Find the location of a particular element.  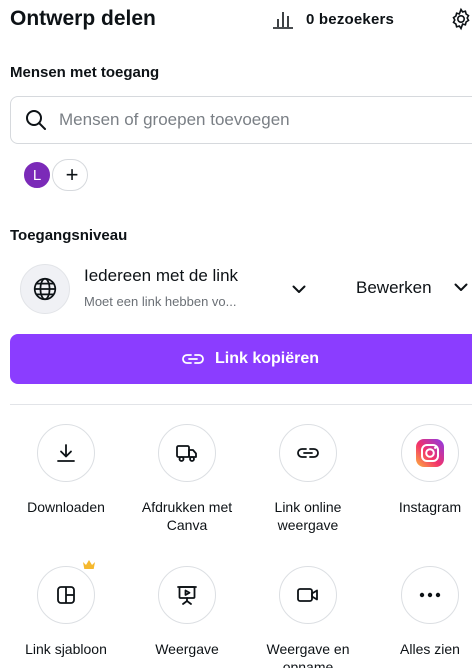

people-search-input is located at coordinates (249, 120).